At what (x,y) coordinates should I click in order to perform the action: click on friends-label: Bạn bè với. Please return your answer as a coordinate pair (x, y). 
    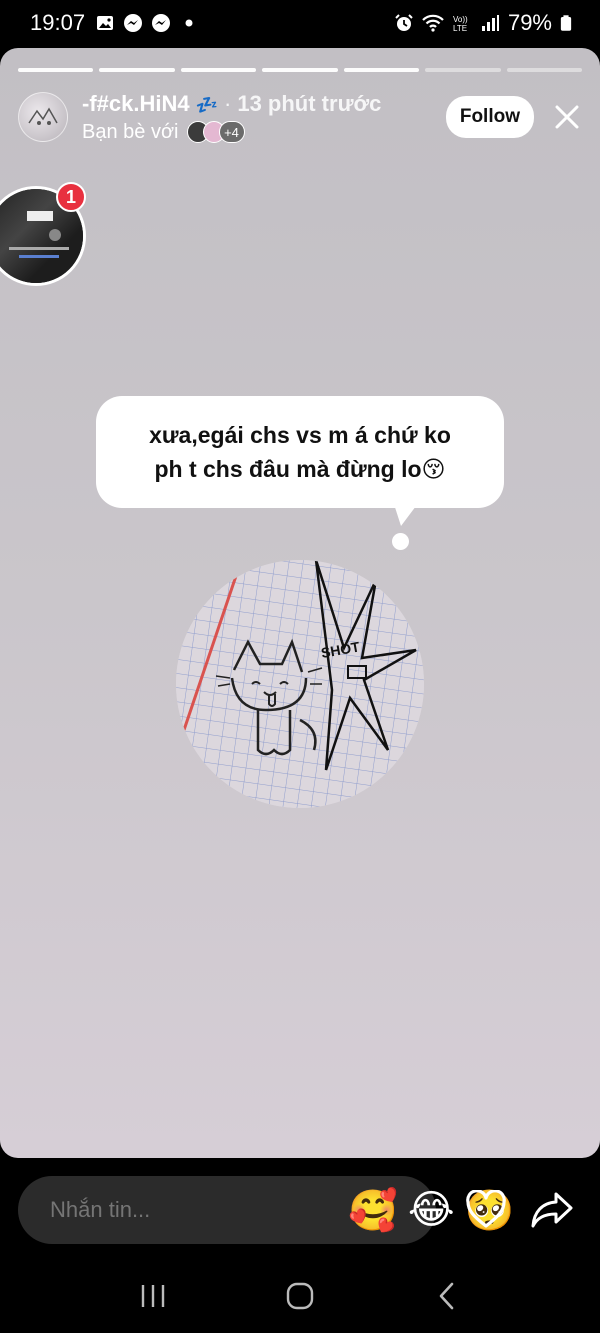
    Looking at the image, I should click on (130, 131).